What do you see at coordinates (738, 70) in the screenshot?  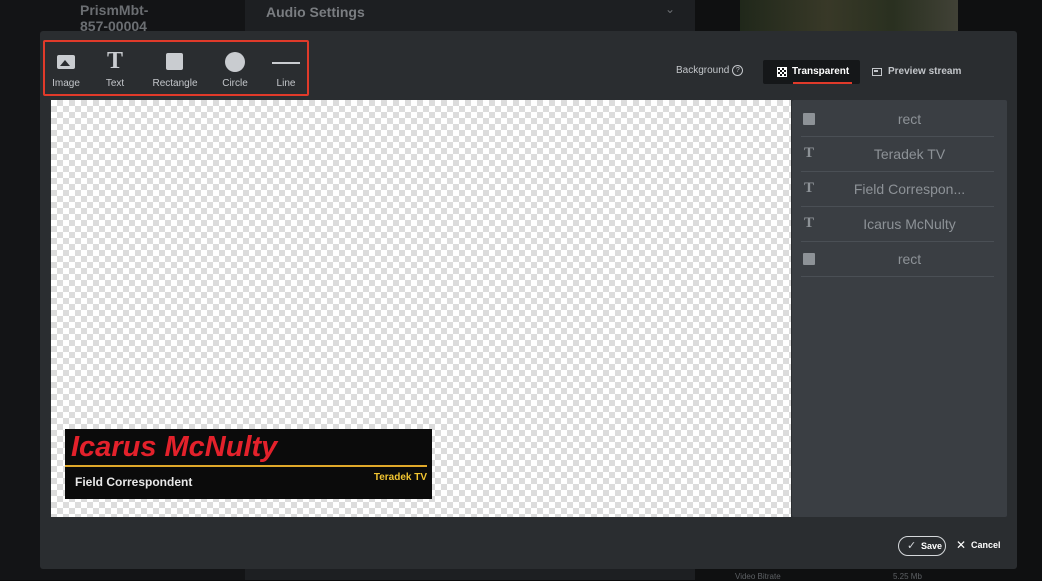 I see `help-icon: ?` at bounding box center [738, 70].